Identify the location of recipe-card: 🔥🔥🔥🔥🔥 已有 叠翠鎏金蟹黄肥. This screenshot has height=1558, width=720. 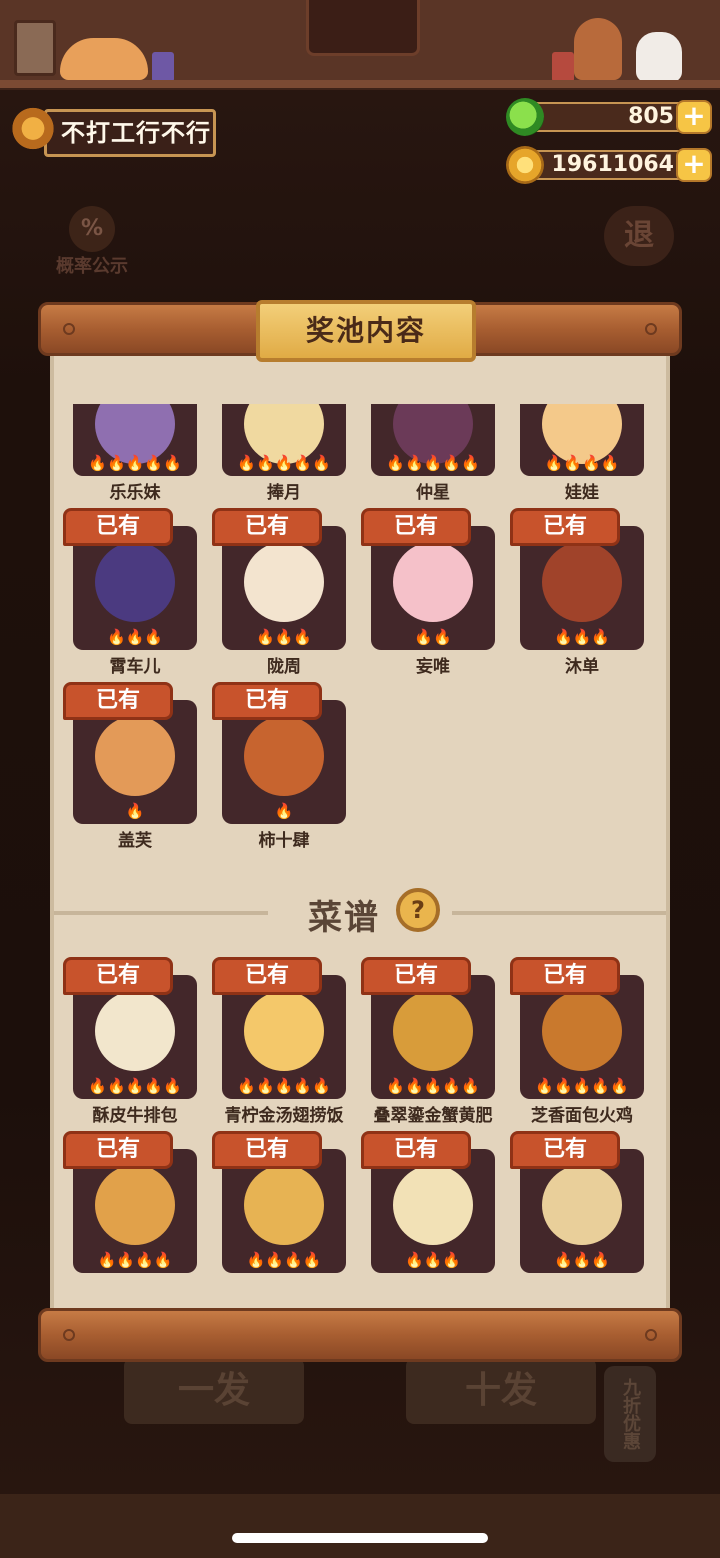
(428, 1041).